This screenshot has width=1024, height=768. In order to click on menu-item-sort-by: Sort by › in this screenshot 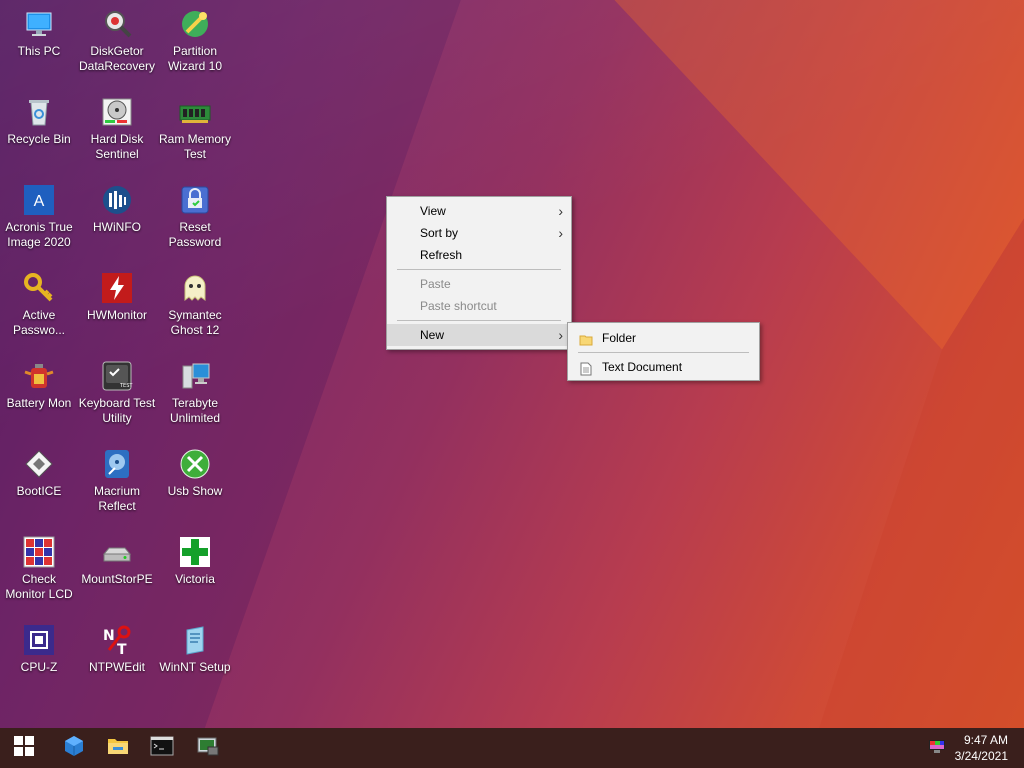, I will do `click(479, 233)`.